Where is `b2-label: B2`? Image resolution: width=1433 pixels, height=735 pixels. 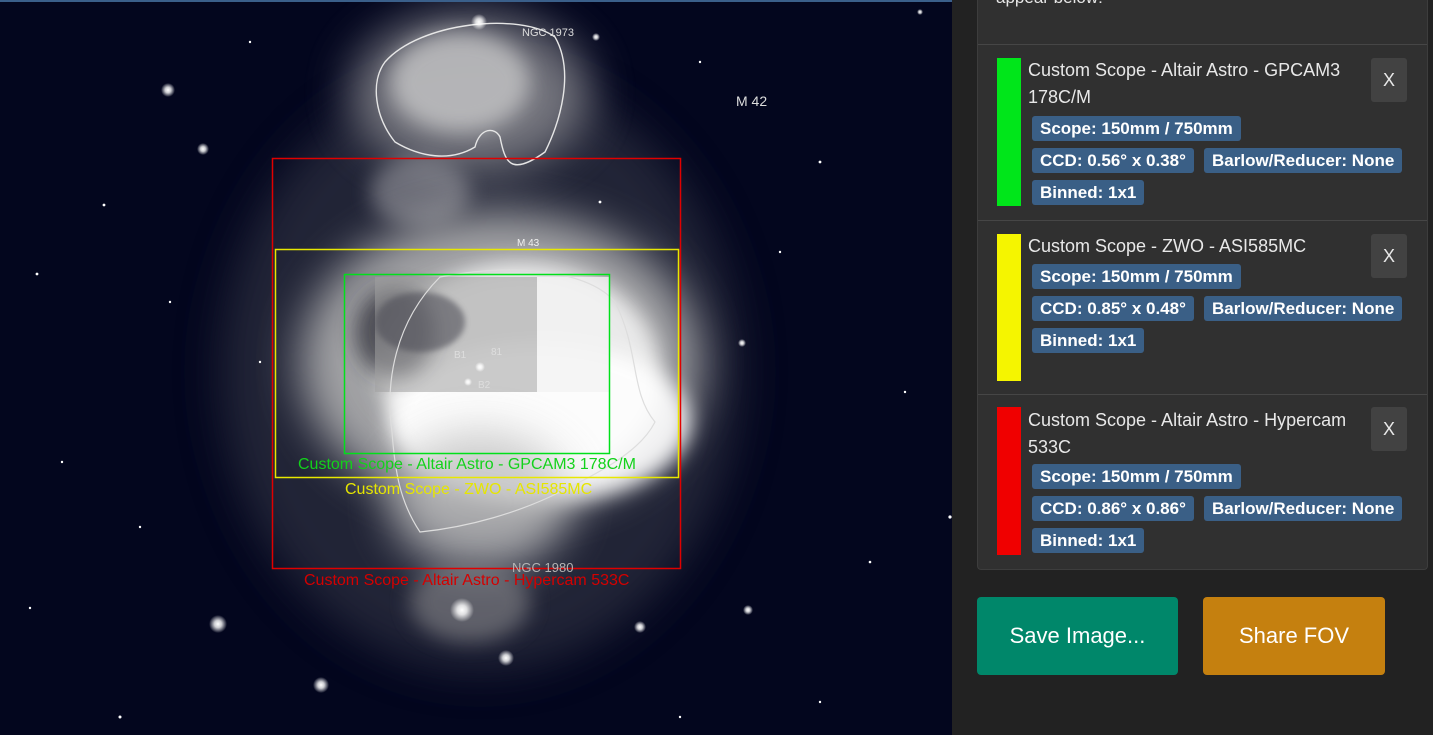 b2-label: B2 is located at coordinates (484, 385).